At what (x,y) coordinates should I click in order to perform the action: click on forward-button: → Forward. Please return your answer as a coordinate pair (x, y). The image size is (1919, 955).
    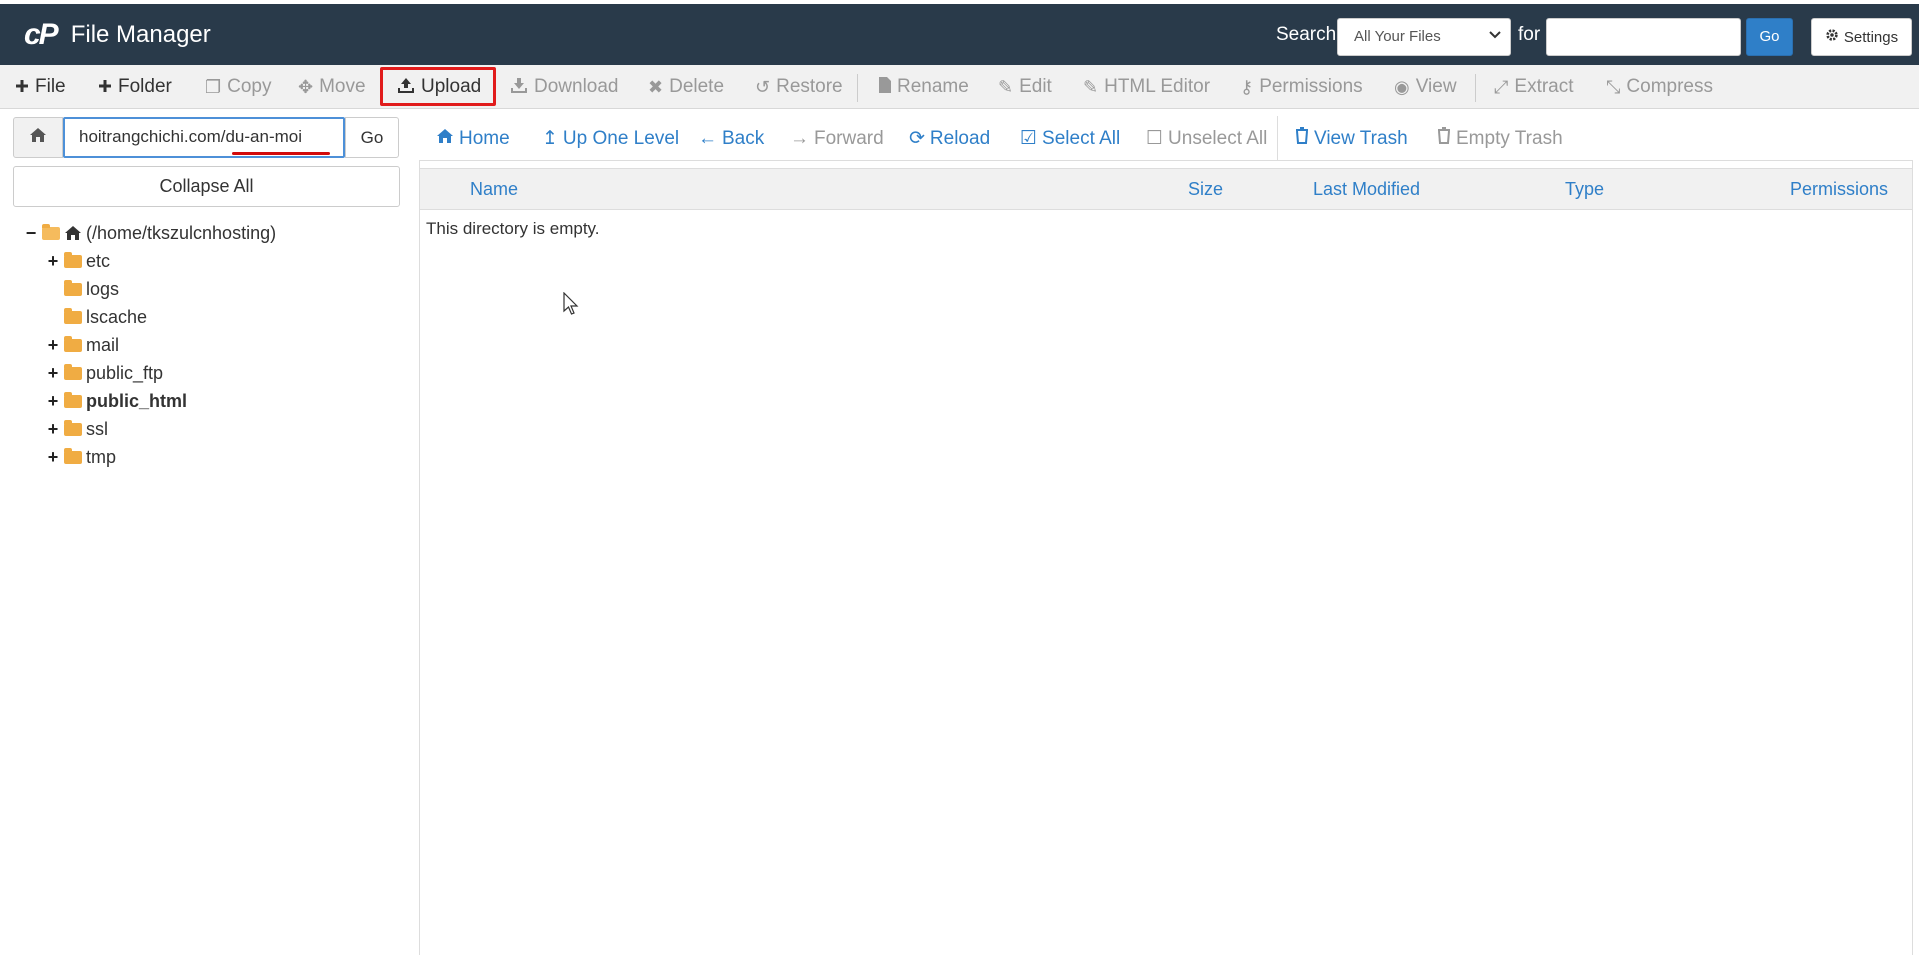
    Looking at the image, I should click on (837, 138).